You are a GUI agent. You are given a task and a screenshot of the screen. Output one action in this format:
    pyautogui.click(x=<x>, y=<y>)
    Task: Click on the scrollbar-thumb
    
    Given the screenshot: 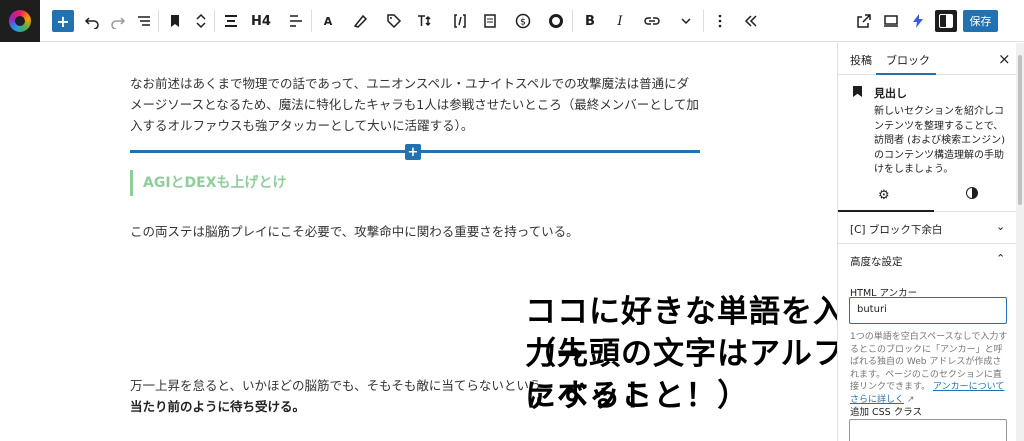 What is the action you would take?
    pyautogui.click(x=1020, y=130)
    